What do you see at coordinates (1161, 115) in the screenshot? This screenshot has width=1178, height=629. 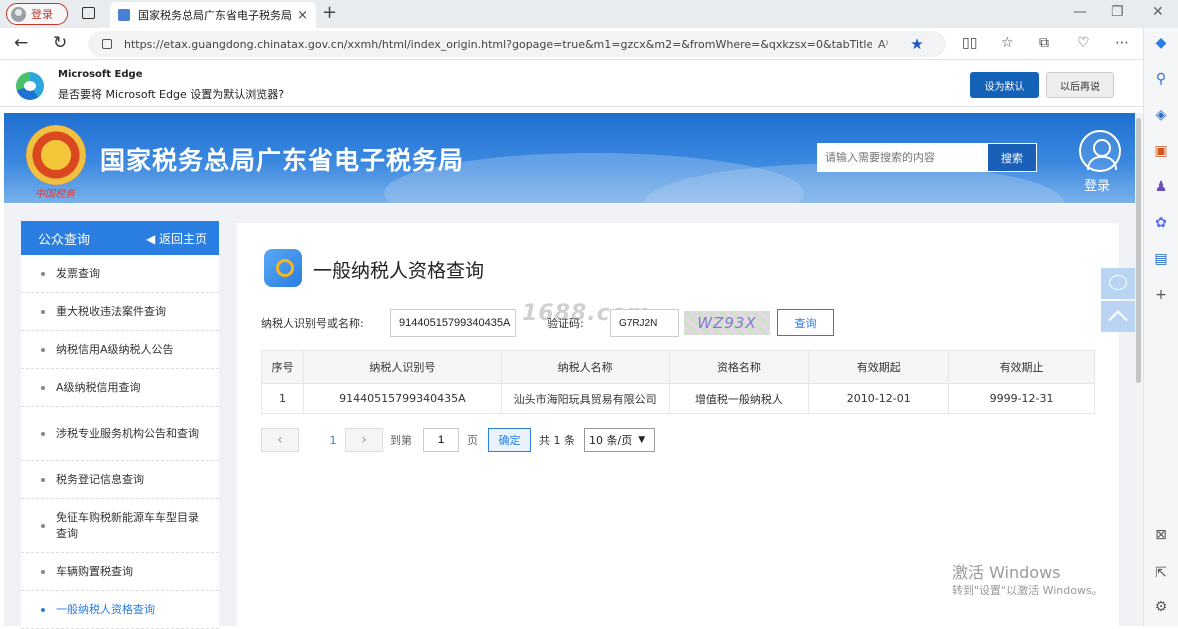 I see `shopping-tag-icon: ◈` at bounding box center [1161, 115].